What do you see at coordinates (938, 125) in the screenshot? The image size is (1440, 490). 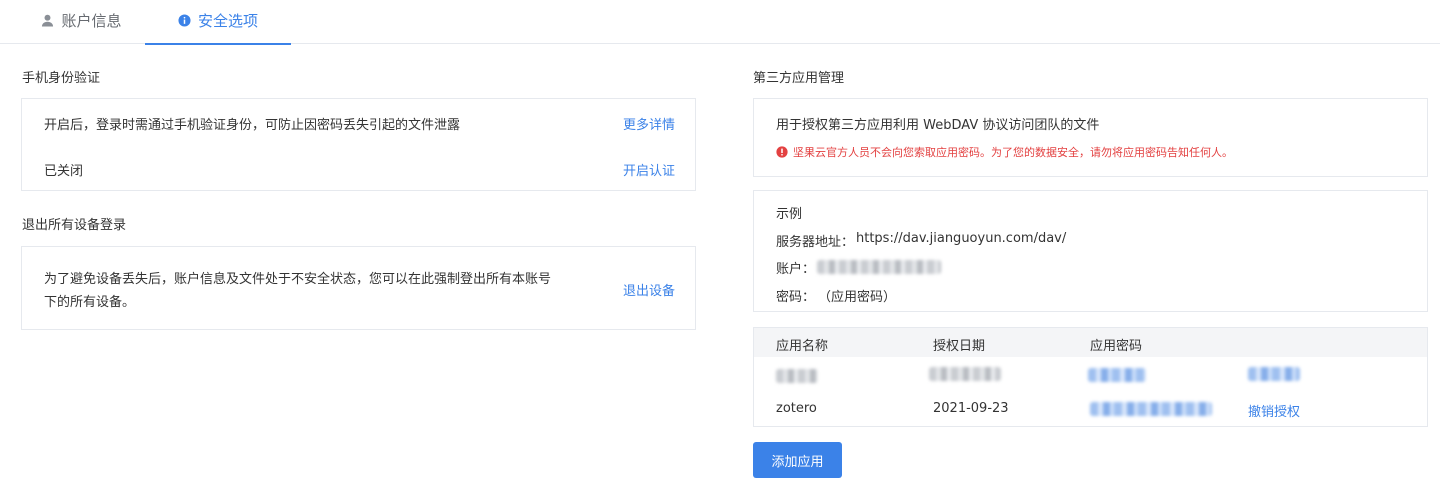 I see `third-party-description: 用于授权第三方应用利用 WebDAV 协议访问团队的文件` at bounding box center [938, 125].